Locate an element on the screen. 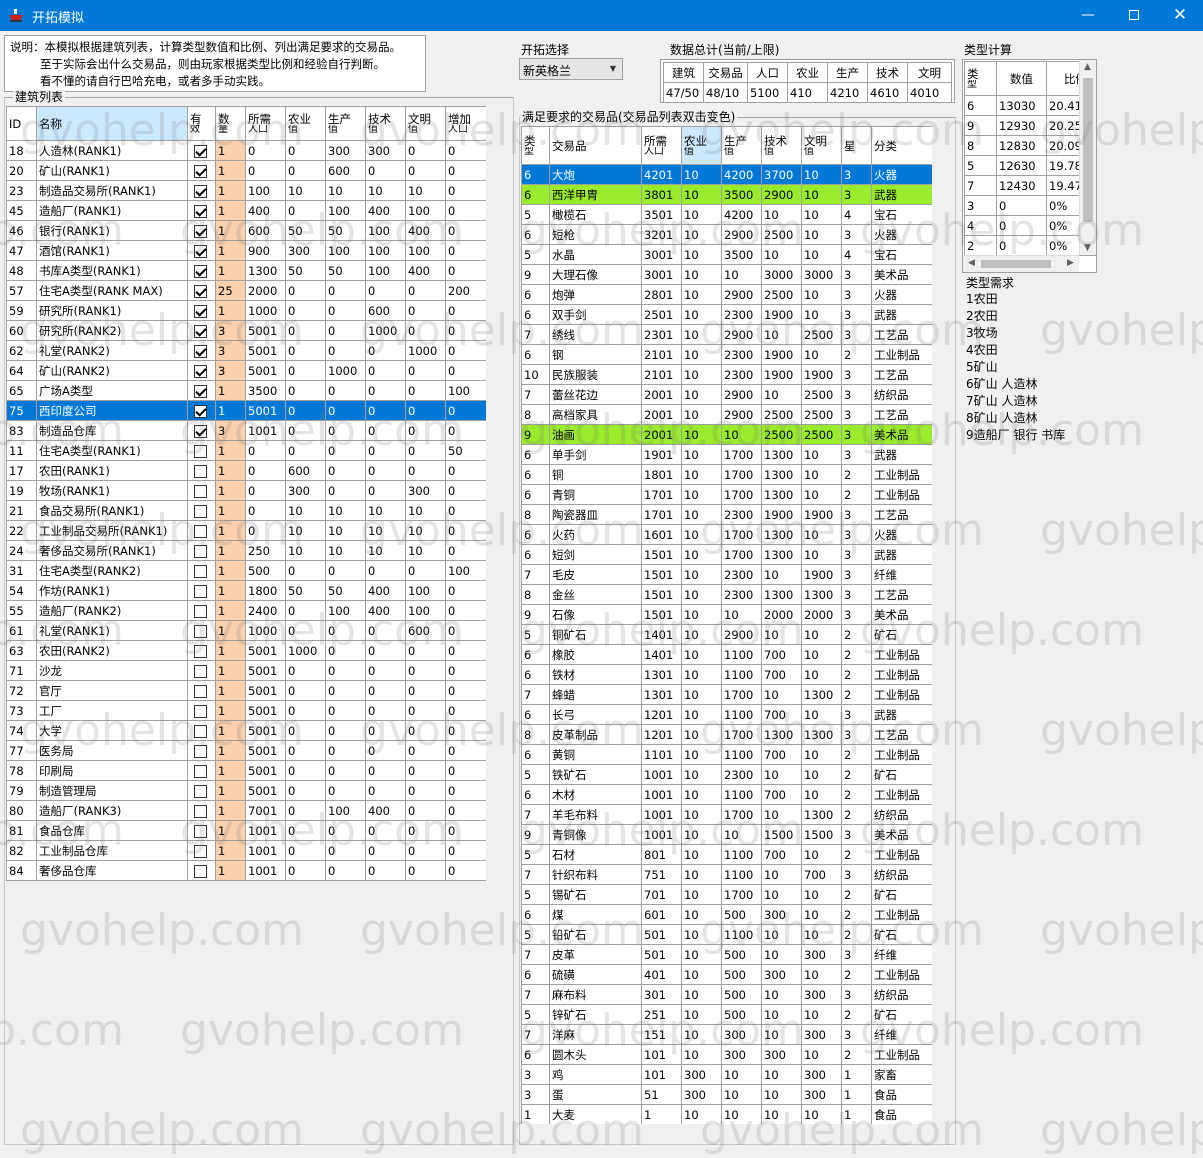 This screenshot has height=1158, width=1203. table-row: 6 青铜 1701 10 1700 1300 10 2 工业制品 is located at coordinates (726, 494).